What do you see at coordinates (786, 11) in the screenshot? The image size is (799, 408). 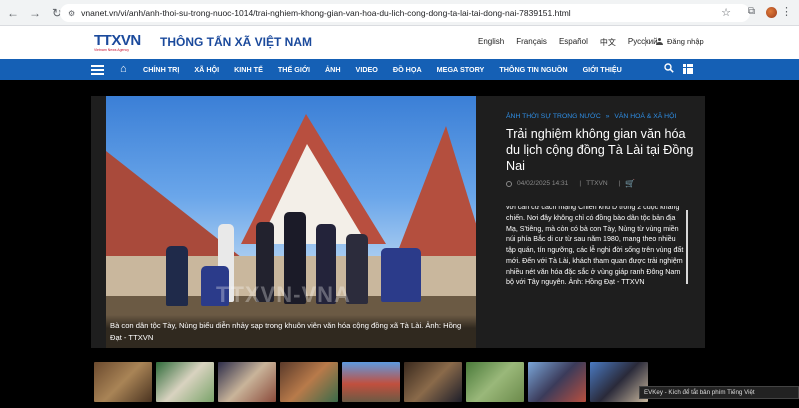 I see `browser-menu-icon: ⋮` at bounding box center [786, 11].